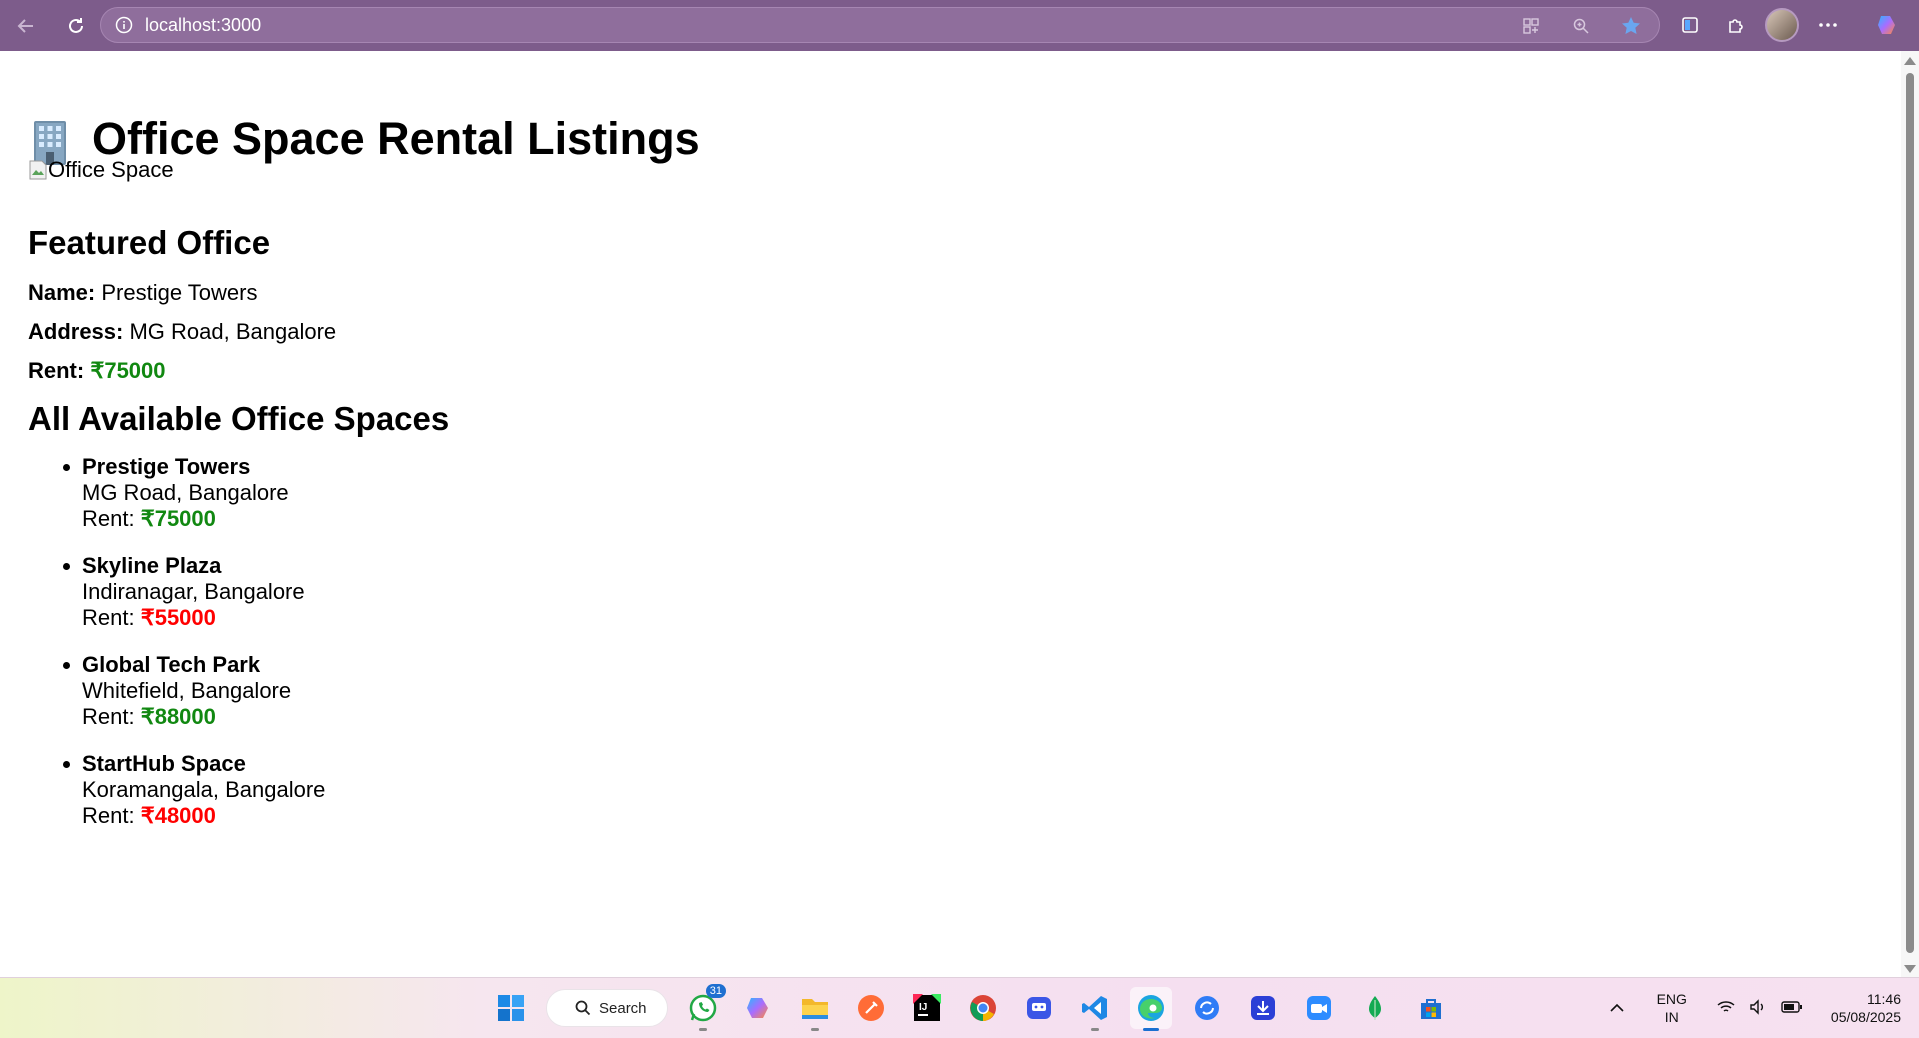 Image resolution: width=1919 pixels, height=1038 pixels. Describe the element at coordinates (1617, 1008) in the screenshot. I see `show-hidden-icons-icon` at that location.